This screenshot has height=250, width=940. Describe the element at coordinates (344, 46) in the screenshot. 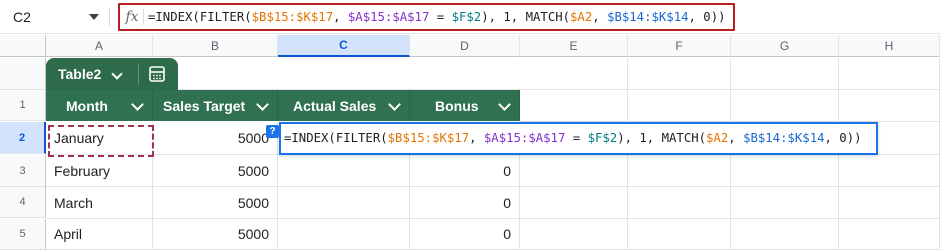

I see `column-header-c: C` at that location.